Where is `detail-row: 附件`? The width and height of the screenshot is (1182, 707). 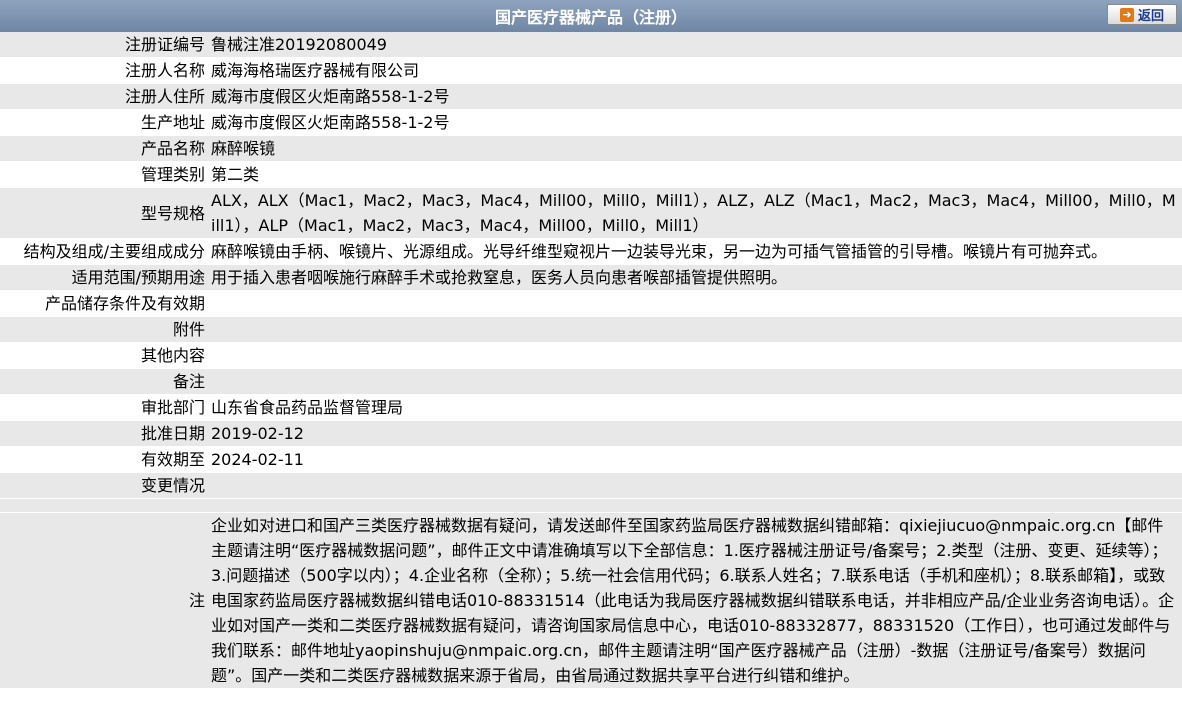
detail-row: 附件 is located at coordinates (591, 329).